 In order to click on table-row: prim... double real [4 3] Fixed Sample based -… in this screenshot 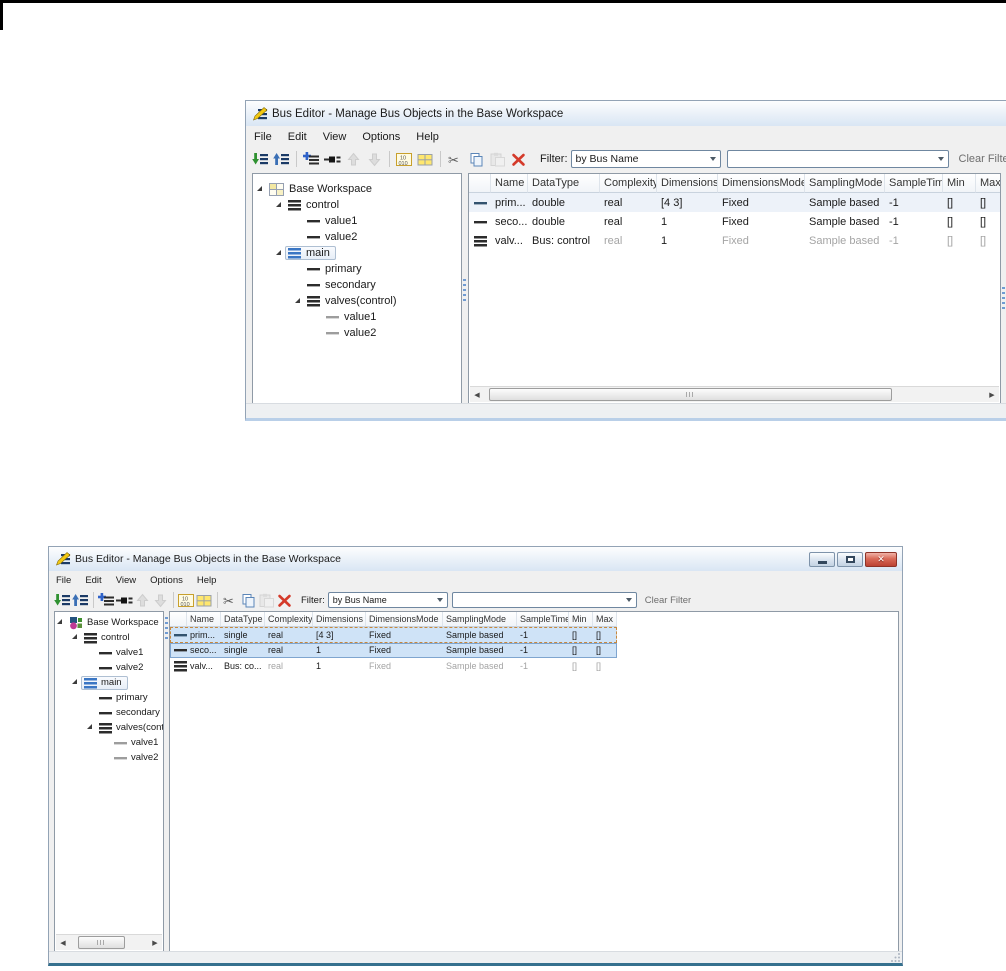, I will do `click(734, 202)`.